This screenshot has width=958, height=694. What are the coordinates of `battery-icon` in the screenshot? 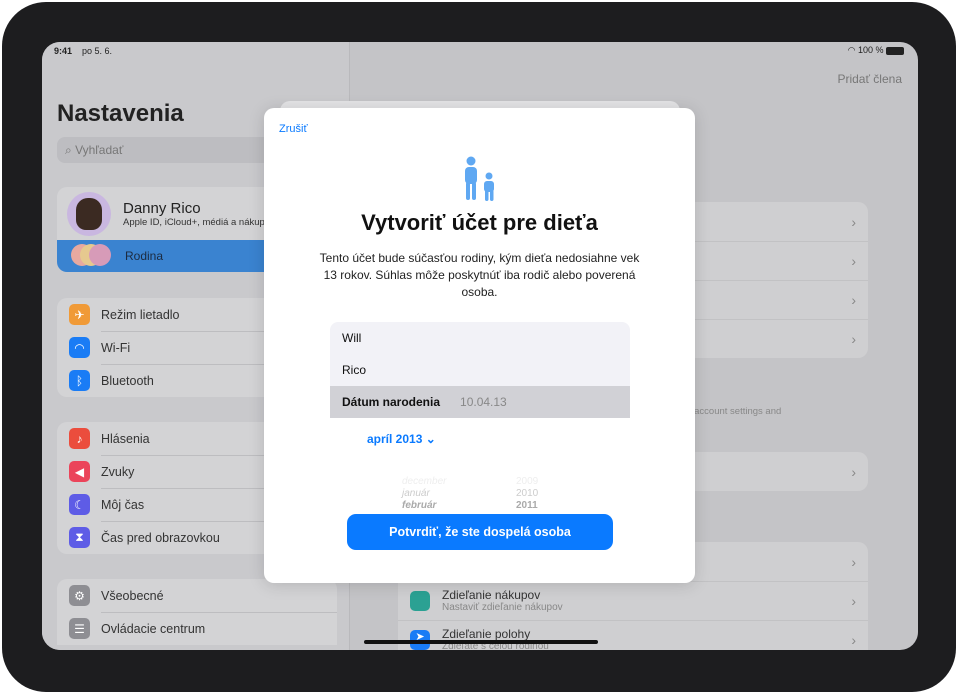 It's located at (895, 50).